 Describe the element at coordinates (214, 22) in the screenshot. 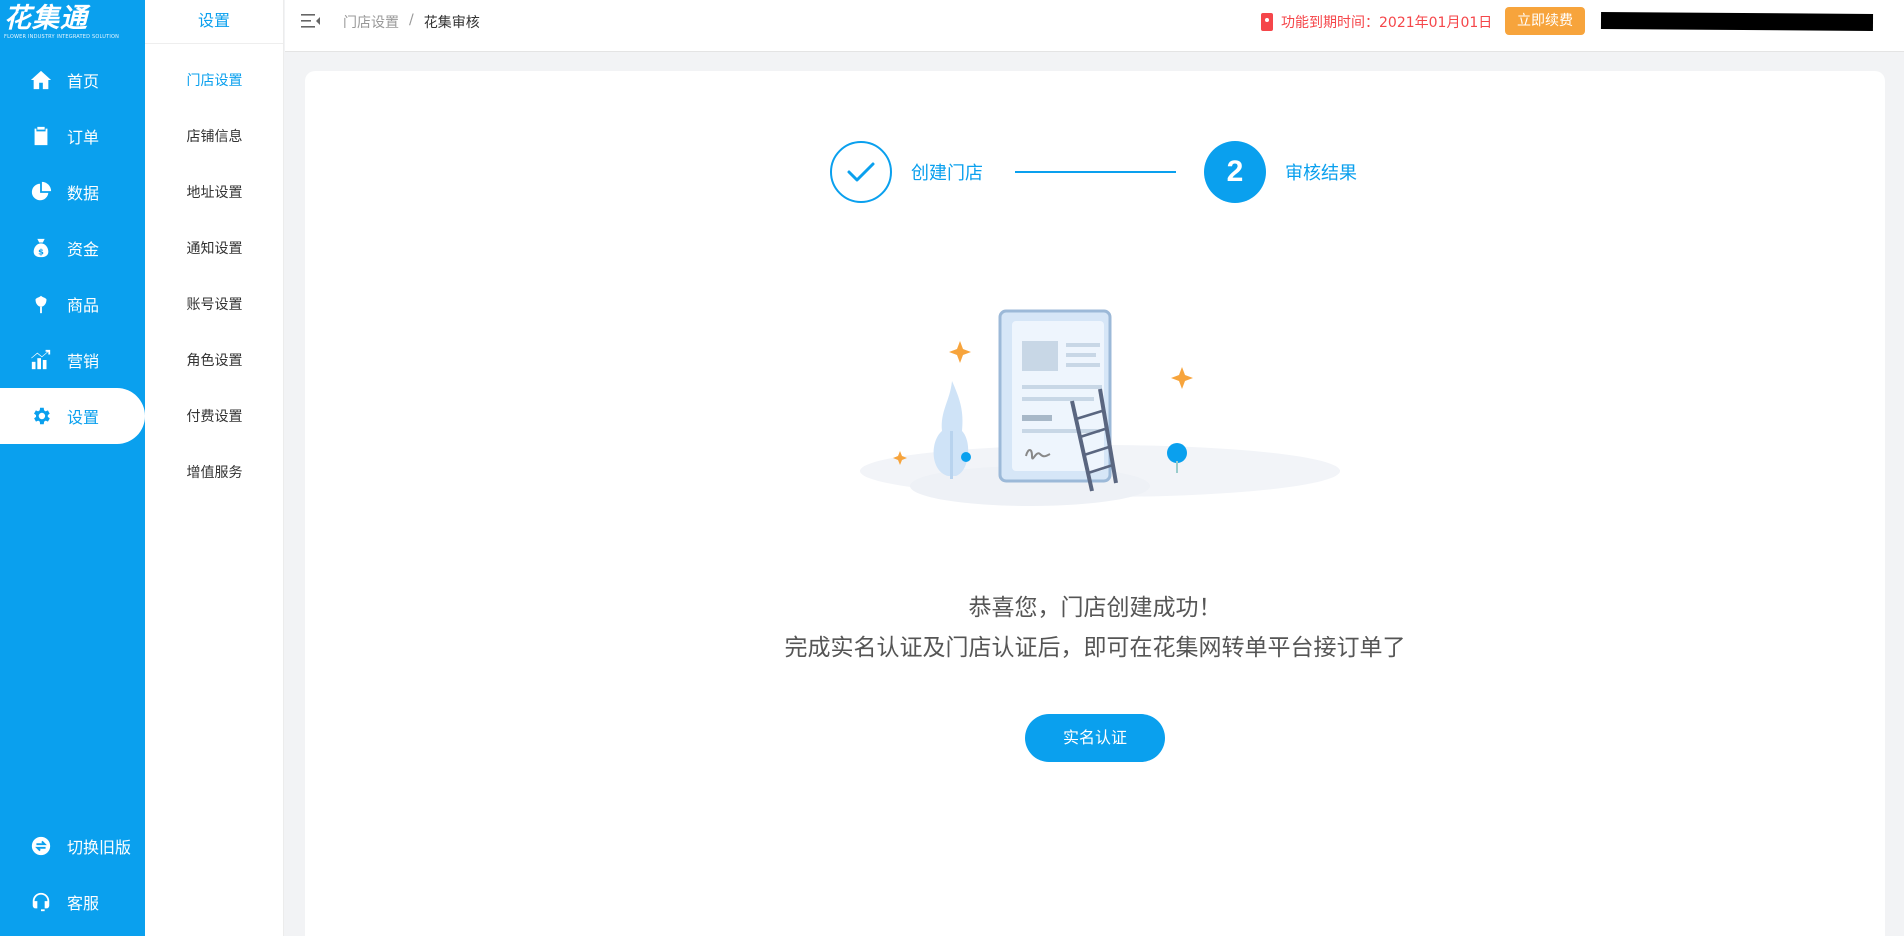

I see `submenu-title: 设置` at that location.